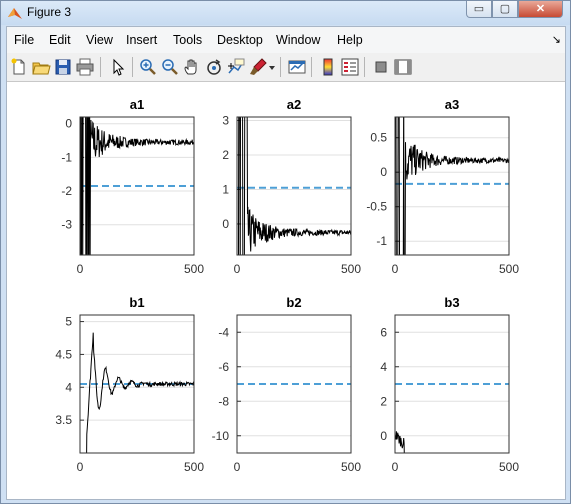 The image size is (571, 504). I want to click on data-cursor-icon, so click(236, 67).